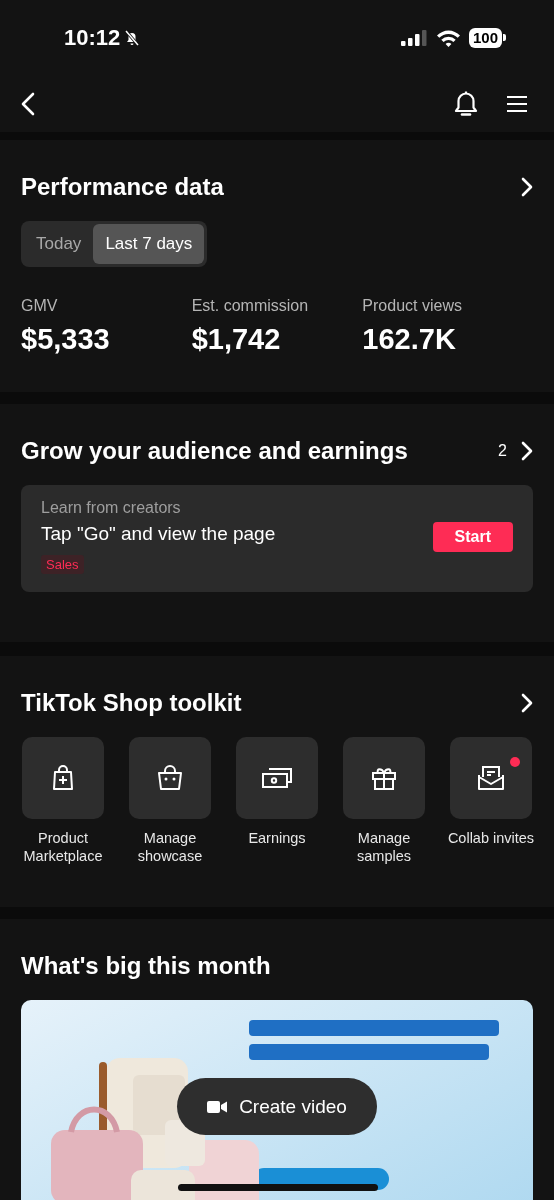  Describe the element at coordinates (111, 508) in the screenshot. I see `task-category: Learn from creators` at that location.